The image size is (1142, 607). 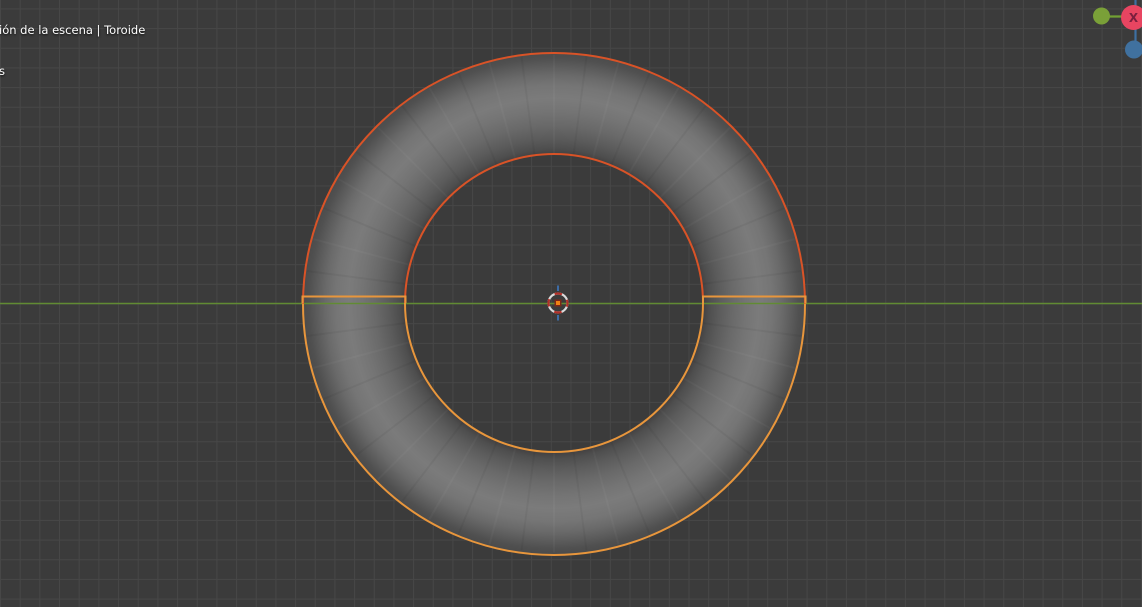 What do you see at coordinates (1133, 49) in the screenshot?
I see `gizmo-z-ball-icon` at bounding box center [1133, 49].